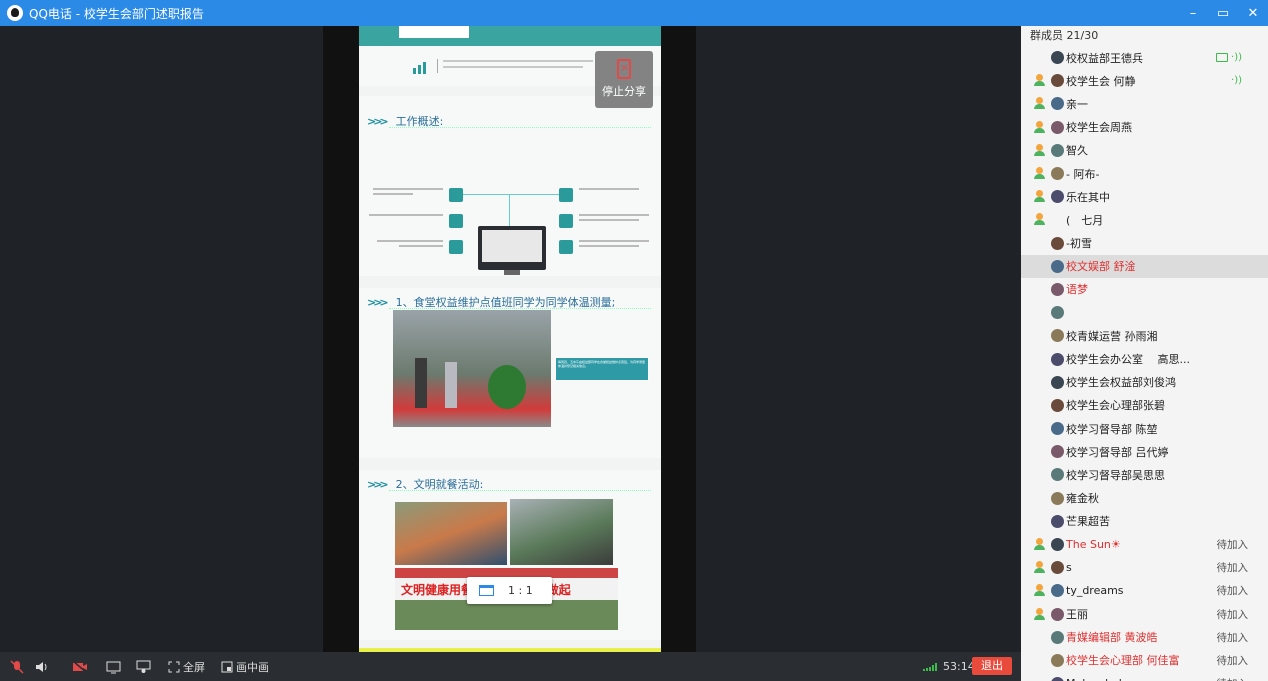 The image size is (1268, 681). What do you see at coordinates (512, 272) in the screenshot?
I see `monitor-stand` at bounding box center [512, 272].